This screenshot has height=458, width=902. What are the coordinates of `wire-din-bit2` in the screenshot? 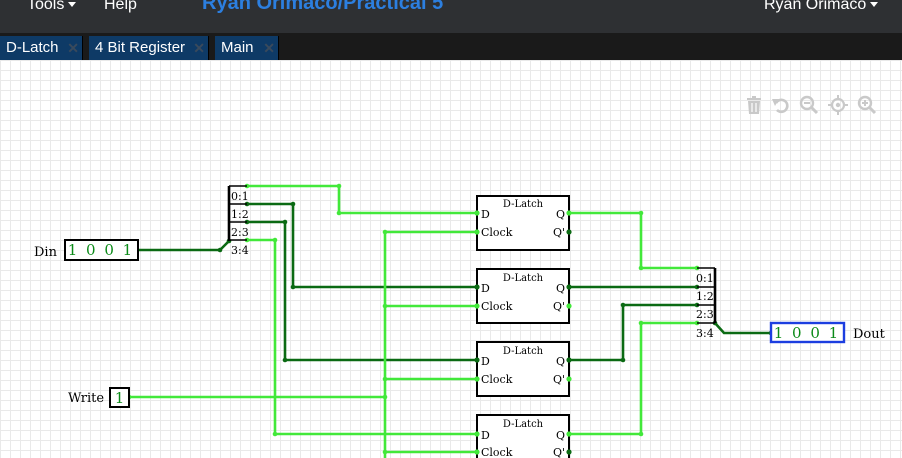 It's located at (361, 291).